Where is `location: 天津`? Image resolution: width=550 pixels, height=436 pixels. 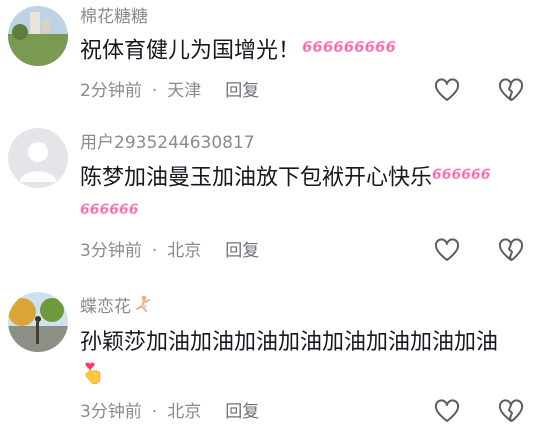 location: 天津 is located at coordinates (184, 91).